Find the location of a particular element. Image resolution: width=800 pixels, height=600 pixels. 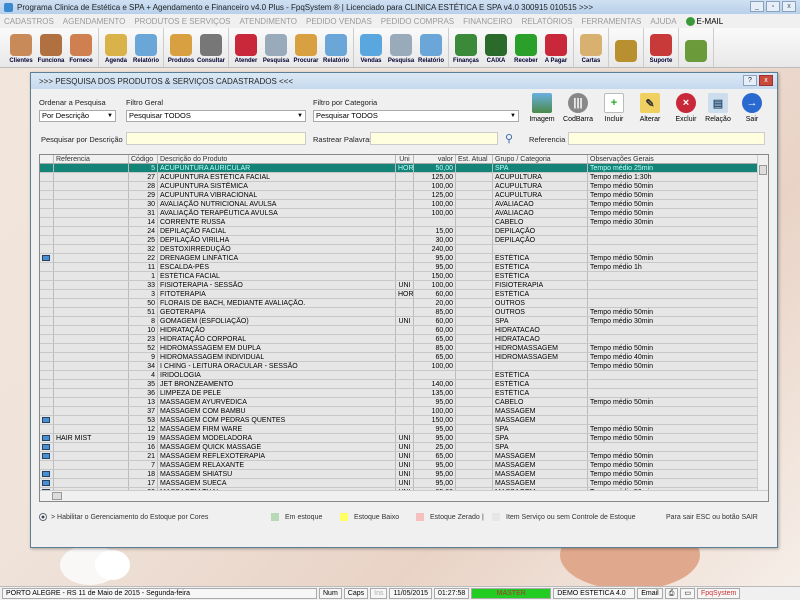

toolbar-button: Vendas is located at coordinates (371, 47).